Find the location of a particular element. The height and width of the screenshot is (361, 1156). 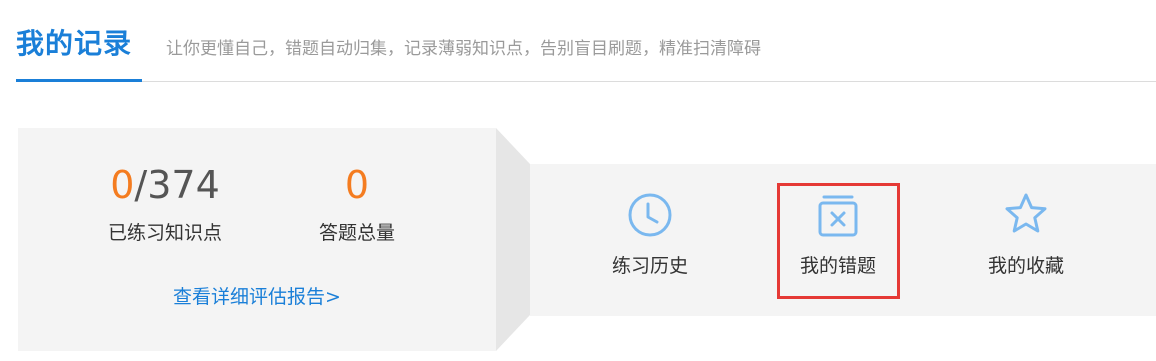

title-underline is located at coordinates (79, 80).